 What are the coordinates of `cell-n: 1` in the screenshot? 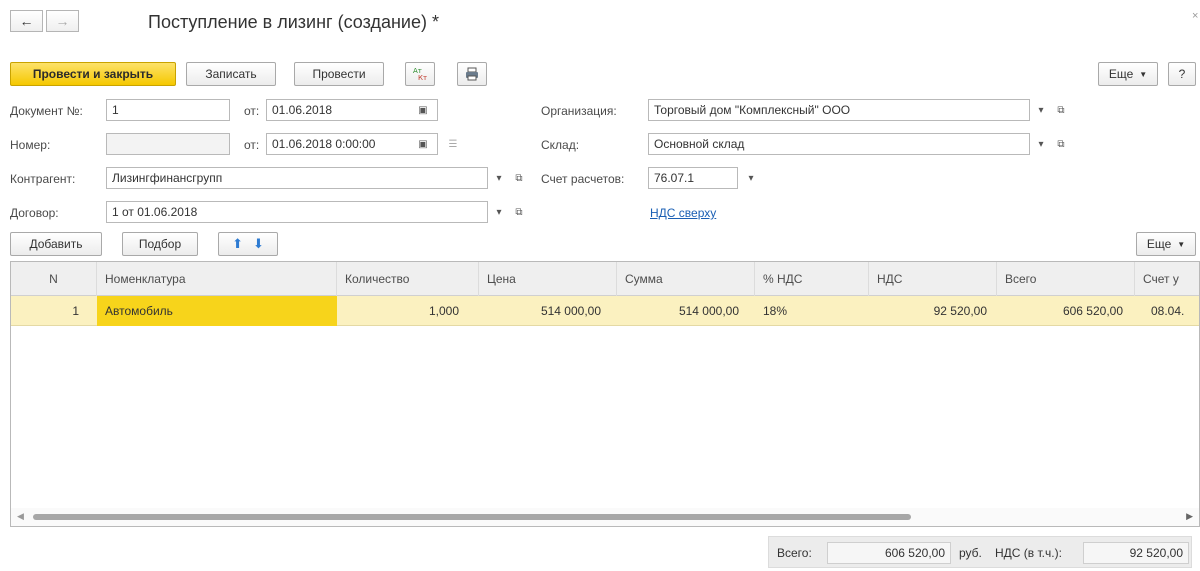 It's located at (75, 311).